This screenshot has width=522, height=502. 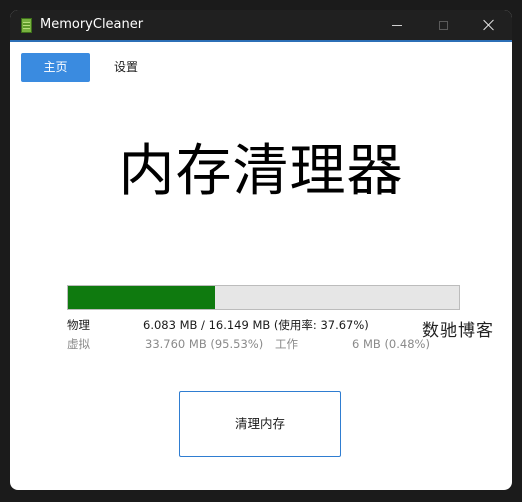 What do you see at coordinates (78, 344) in the screenshot?
I see `virtual-label: 虚拟` at bounding box center [78, 344].